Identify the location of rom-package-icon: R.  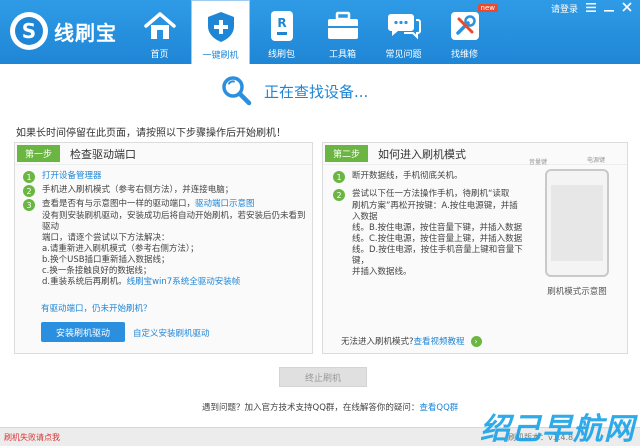
(282, 26).